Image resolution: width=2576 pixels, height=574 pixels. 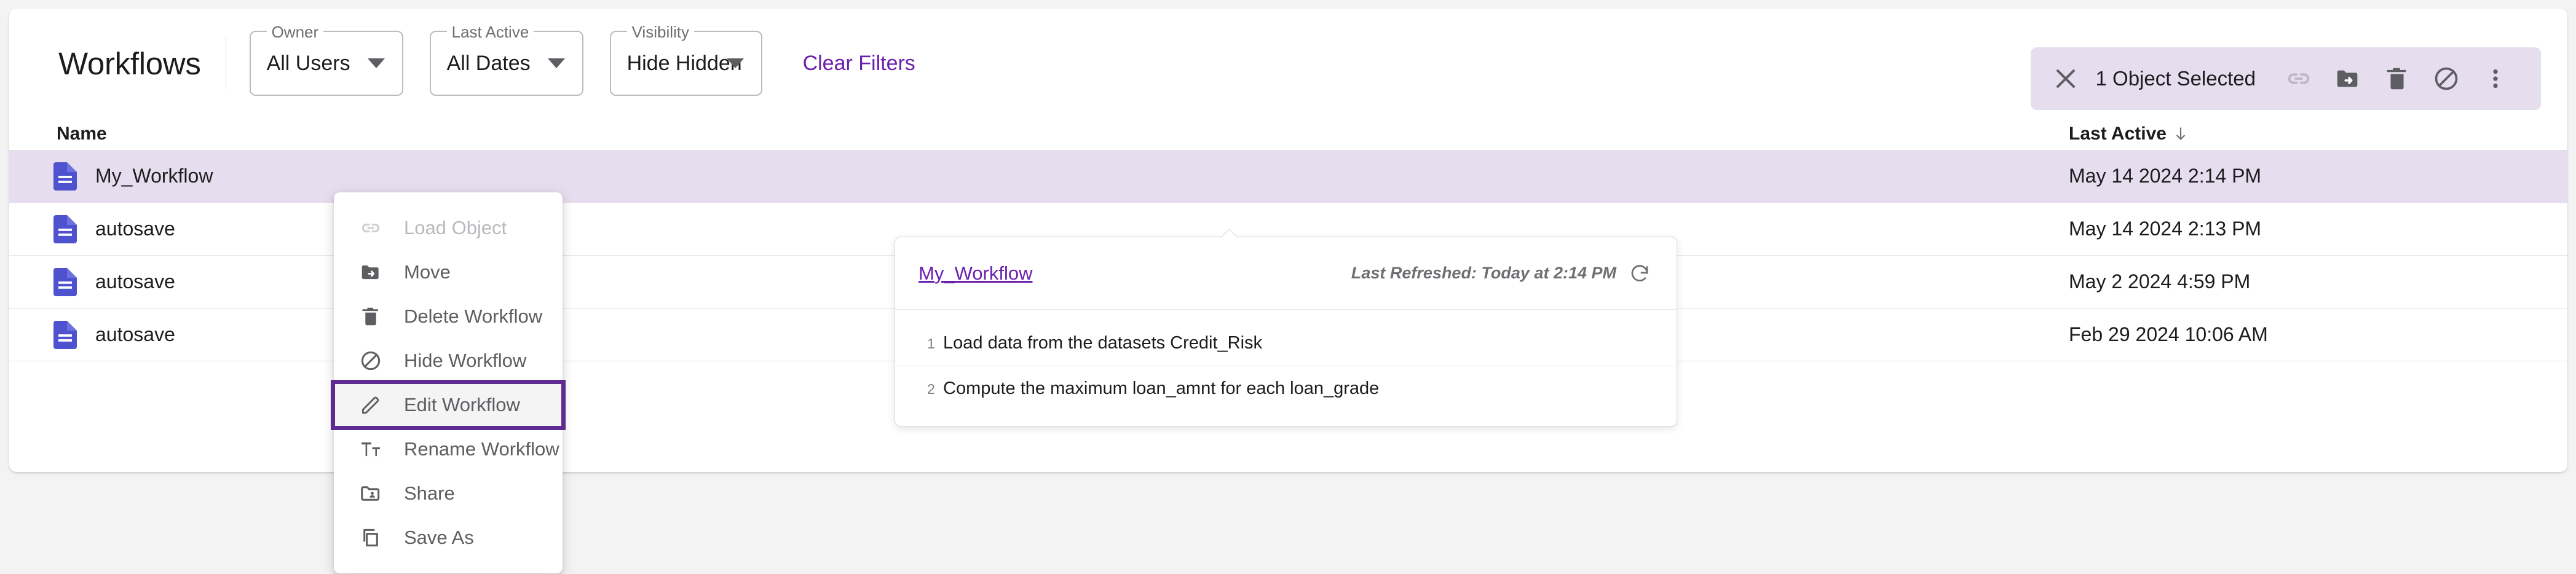 I want to click on table-header: Name Last Active, so click(x=1288, y=134).